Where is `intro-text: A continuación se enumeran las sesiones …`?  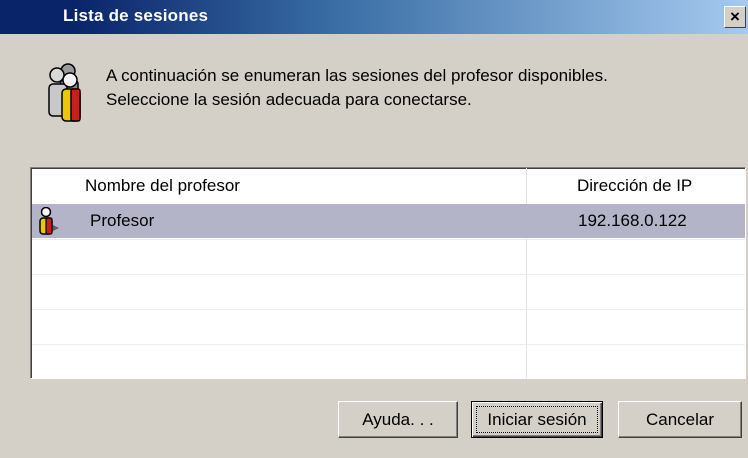 intro-text: A continuación se enumeran las sesiones … is located at coordinates (357, 88).